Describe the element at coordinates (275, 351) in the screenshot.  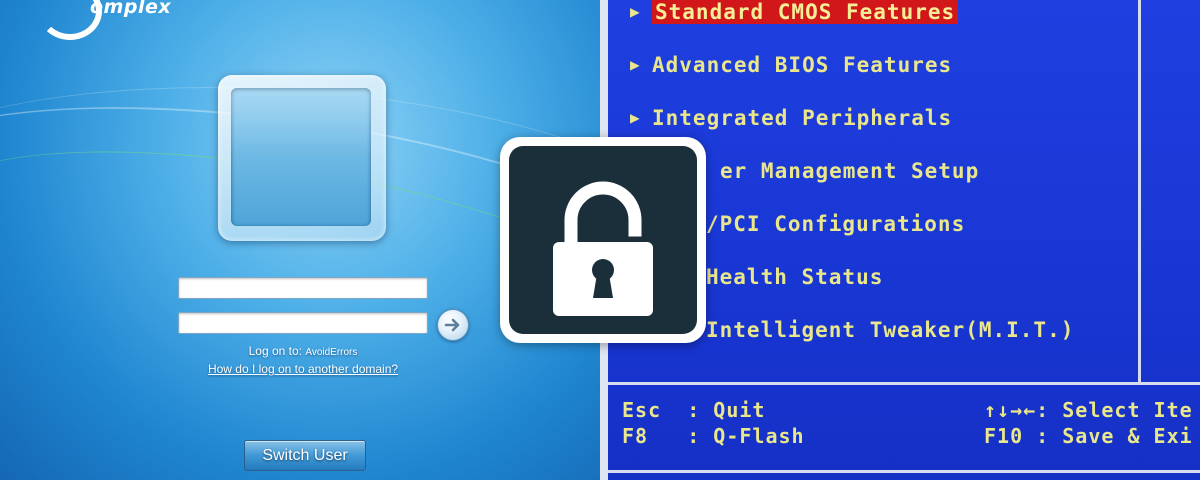
I see `logon-label: Log on to:` at that location.